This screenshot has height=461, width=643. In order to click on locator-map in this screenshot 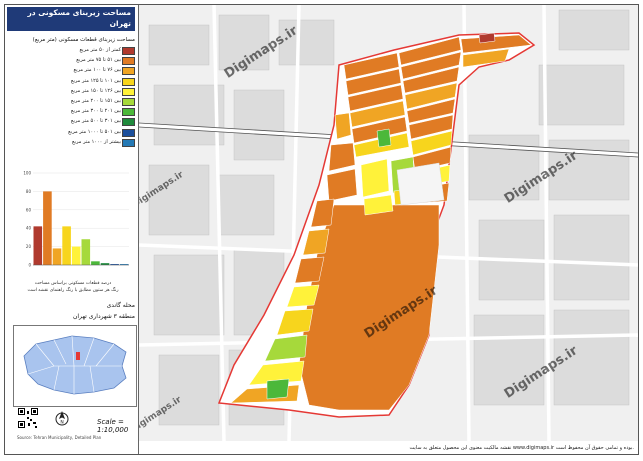, I will do `click(75, 366)`.